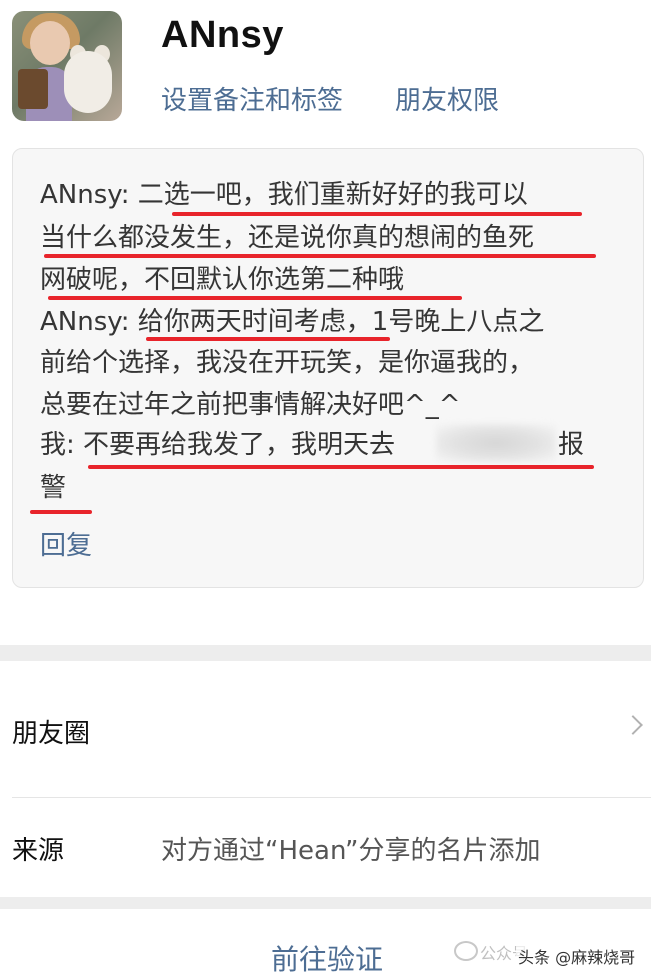 This screenshot has width=651, height=977. Describe the element at coordinates (571, 445) in the screenshot. I see `message-line-tail: 报` at that location.